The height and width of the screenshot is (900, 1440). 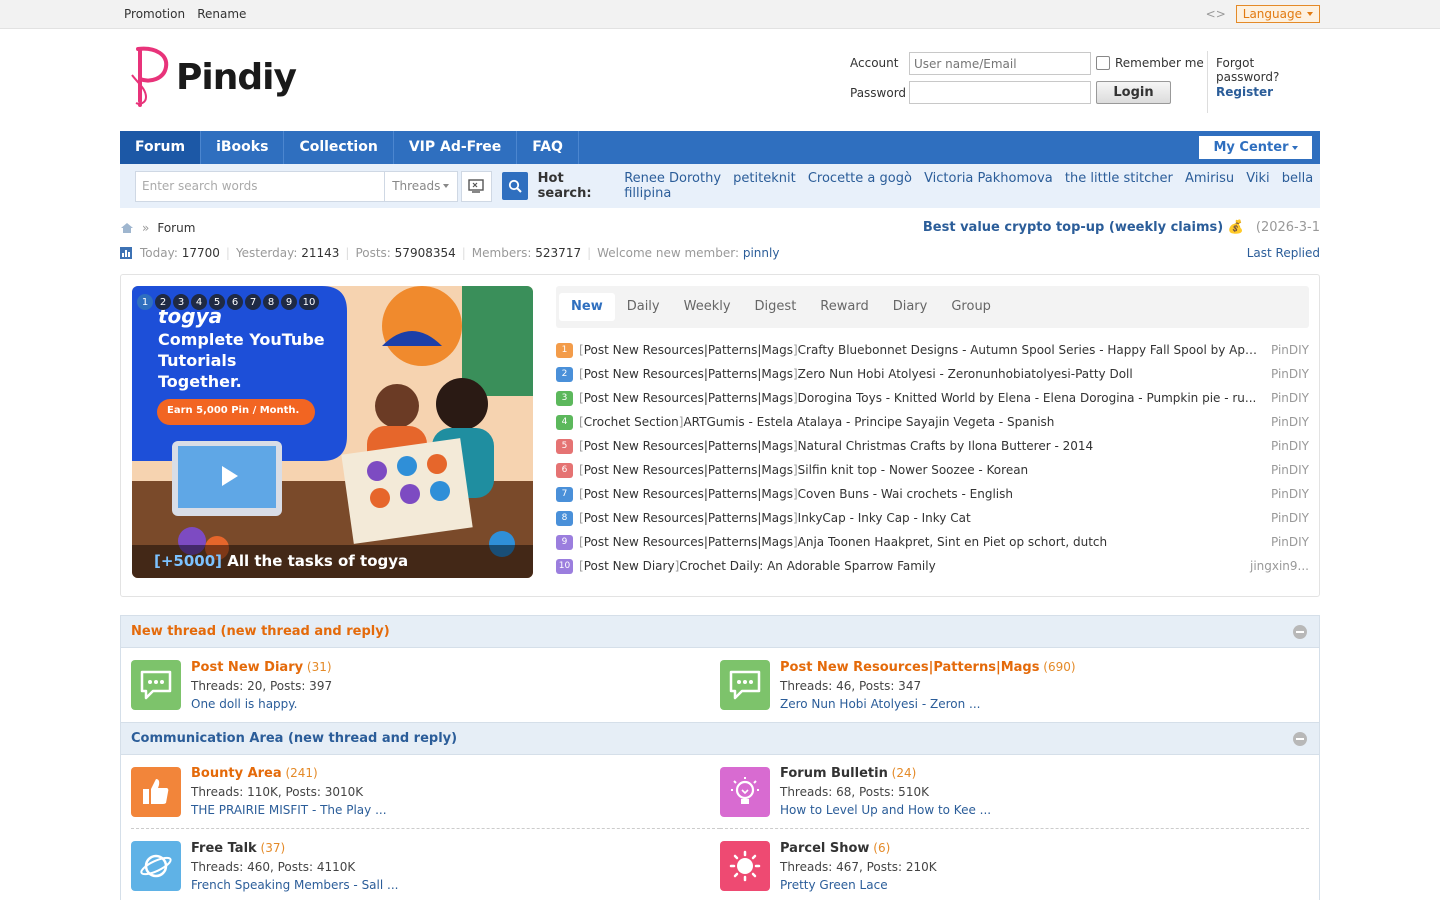 What do you see at coordinates (1000, 63) in the screenshot?
I see `account-input` at bounding box center [1000, 63].